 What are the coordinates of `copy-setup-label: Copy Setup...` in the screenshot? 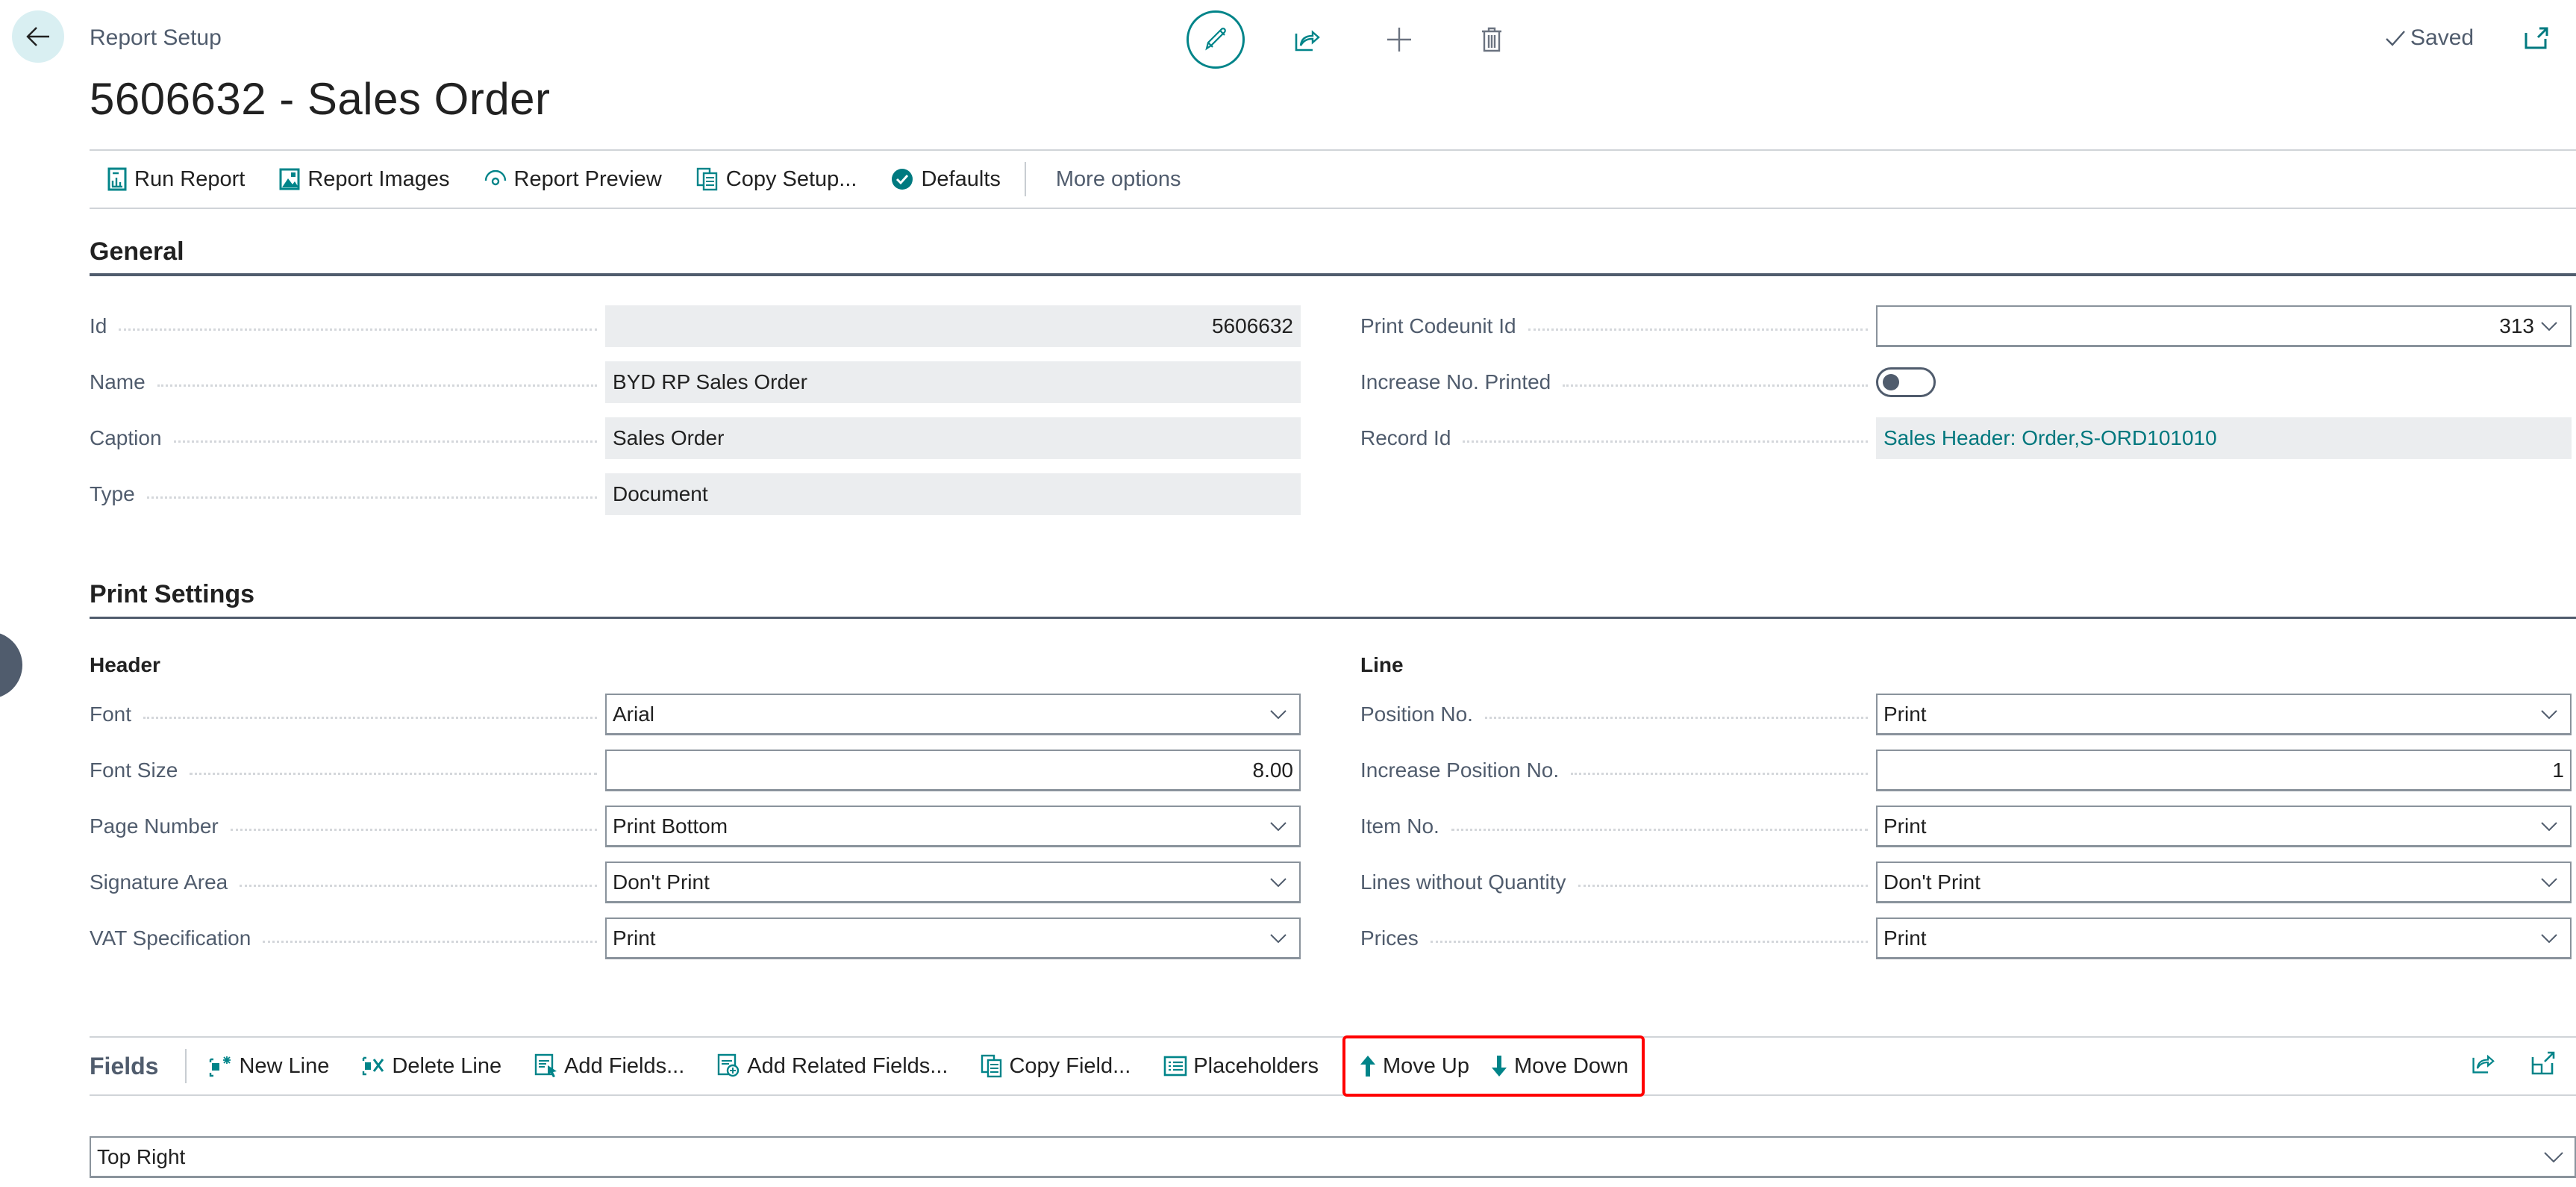 It's located at (791, 178).